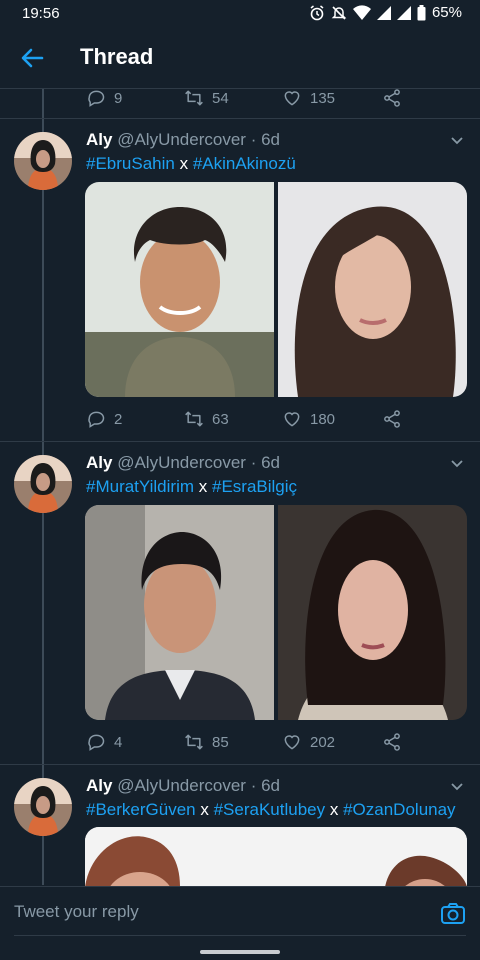 Image resolution: width=480 pixels, height=960 pixels. What do you see at coordinates (246, 98) in the screenshot?
I see `previous-tweet-actions: 9 54 135` at bounding box center [246, 98].